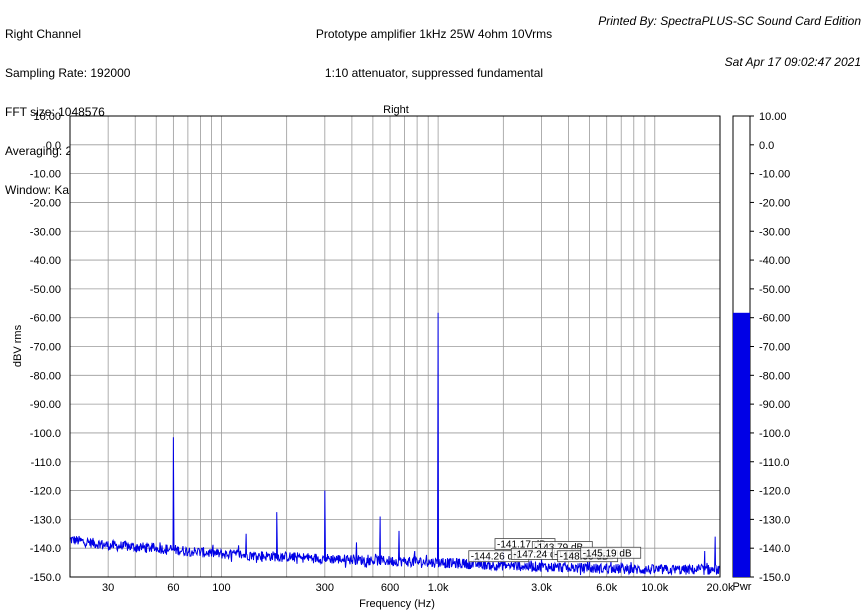  What do you see at coordinates (774, 261) in the screenshot?
I see `meter-tick-label: -40.00` at bounding box center [774, 261].